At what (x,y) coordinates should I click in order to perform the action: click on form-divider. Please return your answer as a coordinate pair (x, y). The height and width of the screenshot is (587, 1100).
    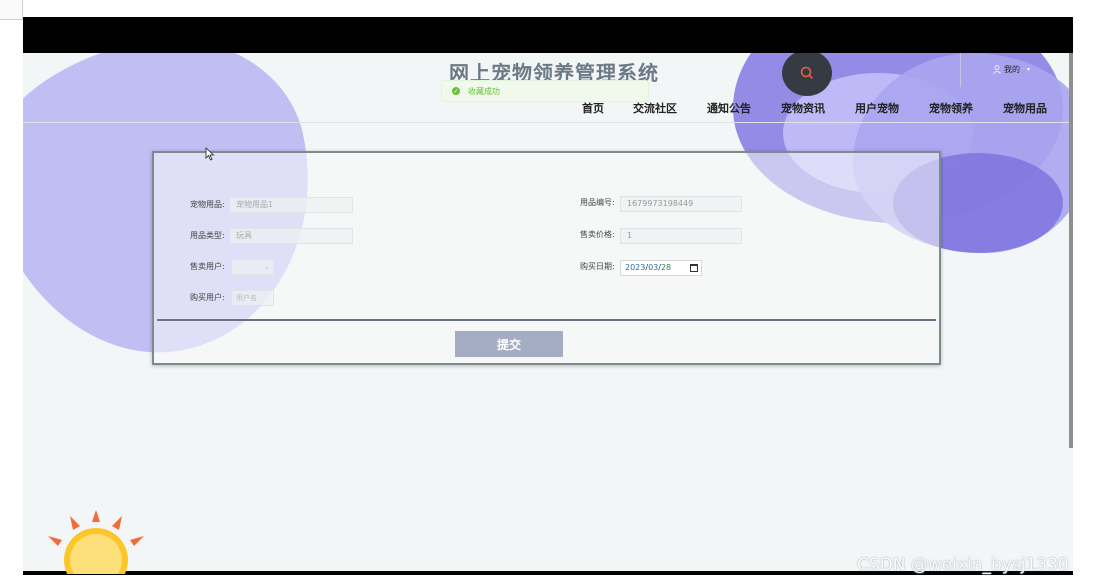
    Looking at the image, I should click on (546, 320).